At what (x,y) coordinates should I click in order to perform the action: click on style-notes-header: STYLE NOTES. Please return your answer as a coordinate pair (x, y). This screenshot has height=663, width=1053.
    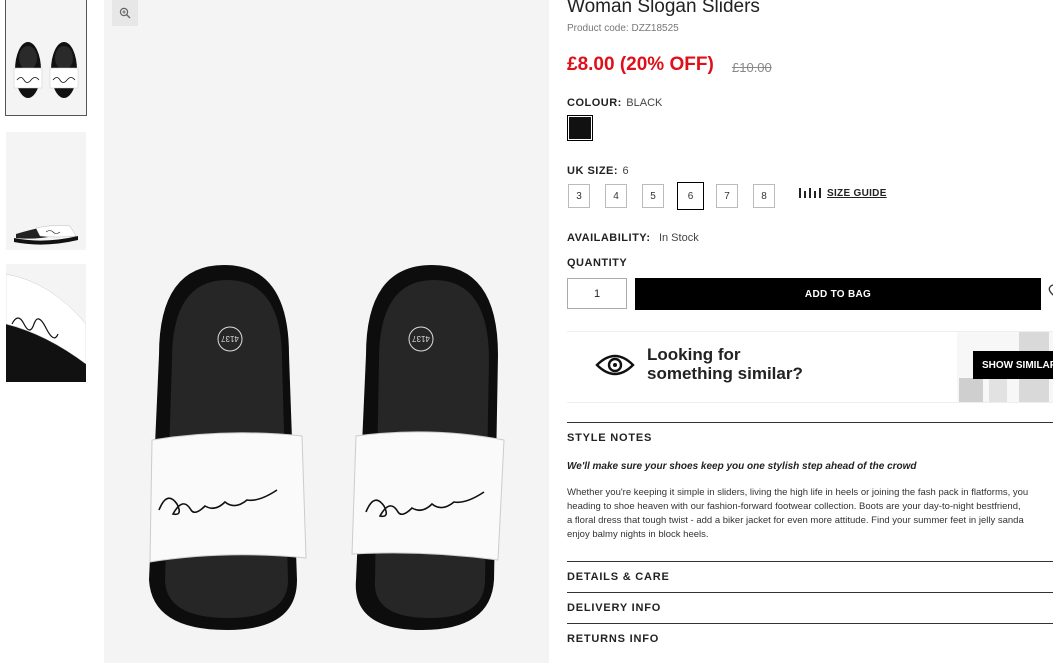
    Looking at the image, I should click on (609, 438).